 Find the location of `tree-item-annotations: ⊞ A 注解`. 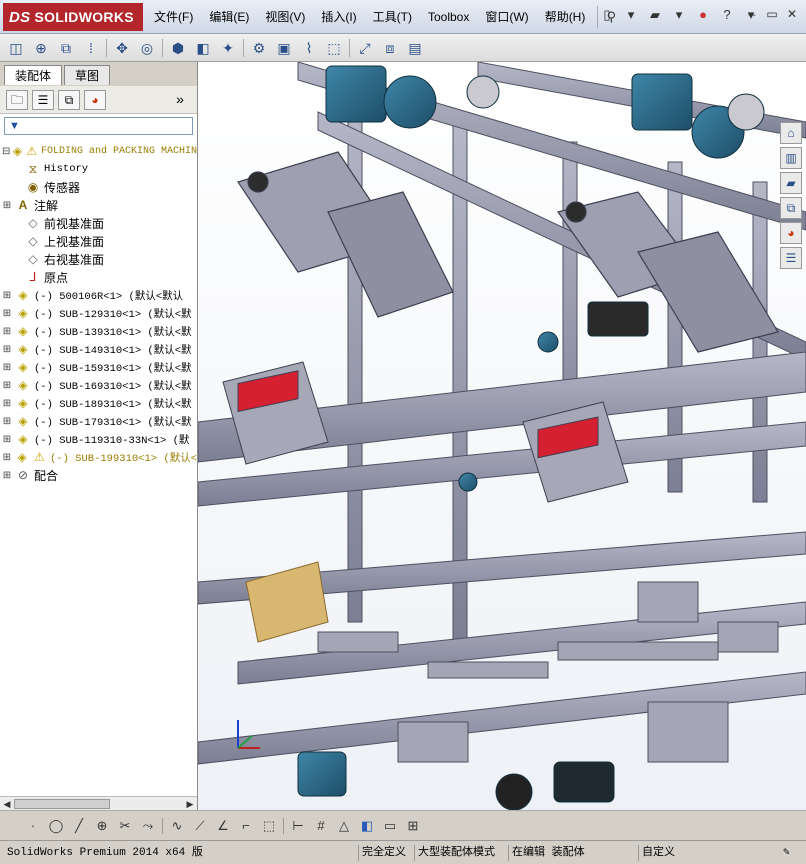

tree-item-annotations: ⊞ A 注解 is located at coordinates (99, 205).